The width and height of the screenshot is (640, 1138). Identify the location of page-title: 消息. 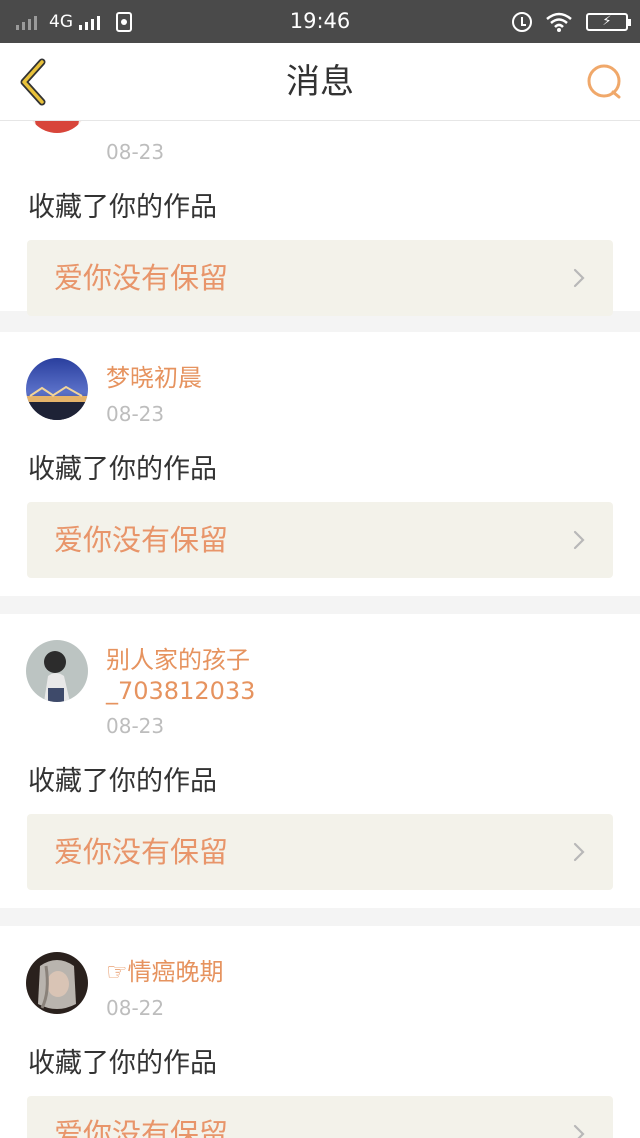
(320, 82).